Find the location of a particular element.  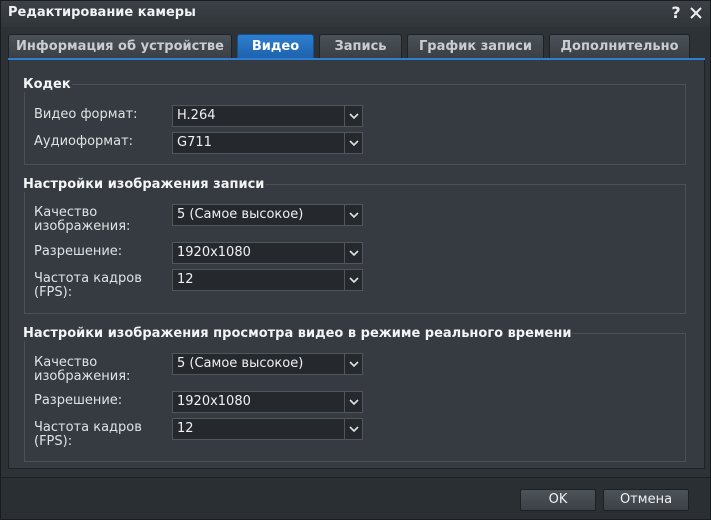

tab-video: Видео is located at coordinates (275, 46).